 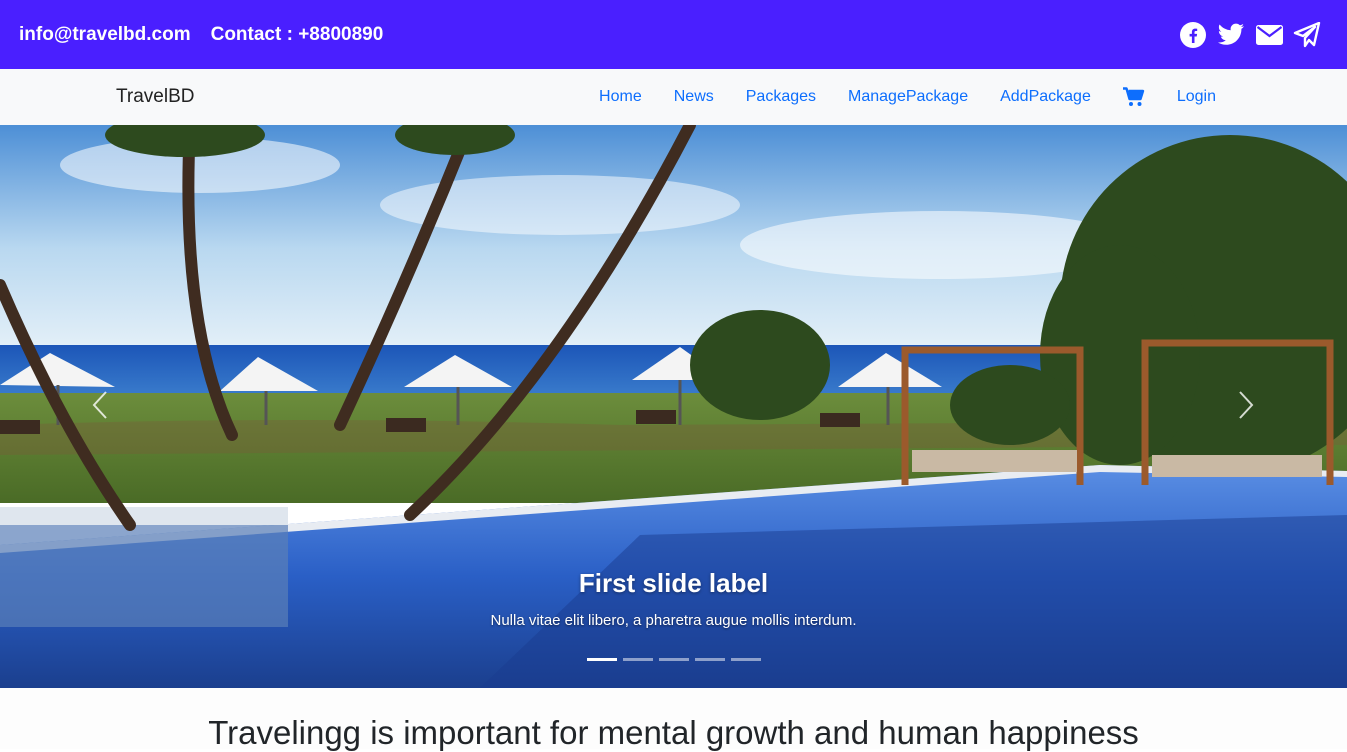 What do you see at coordinates (1250, 35) in the screenshot?
I see `social-links` at bounding box center [1250, 35].